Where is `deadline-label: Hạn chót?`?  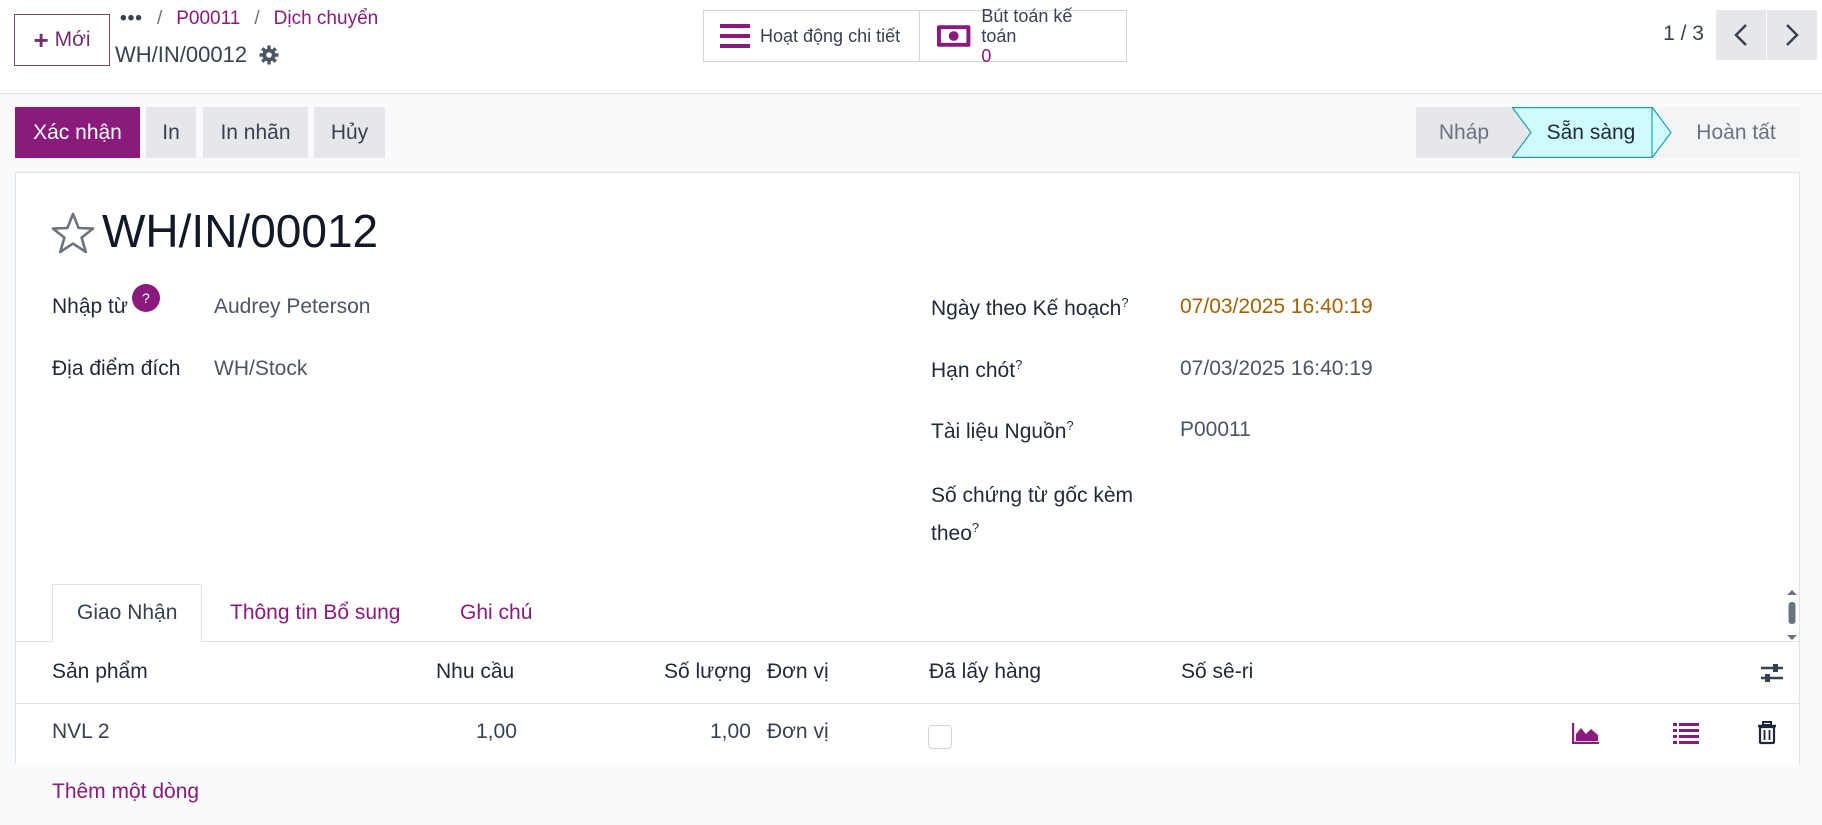 deadline-label: Hạn chót? is located at coordinates (977, 369).